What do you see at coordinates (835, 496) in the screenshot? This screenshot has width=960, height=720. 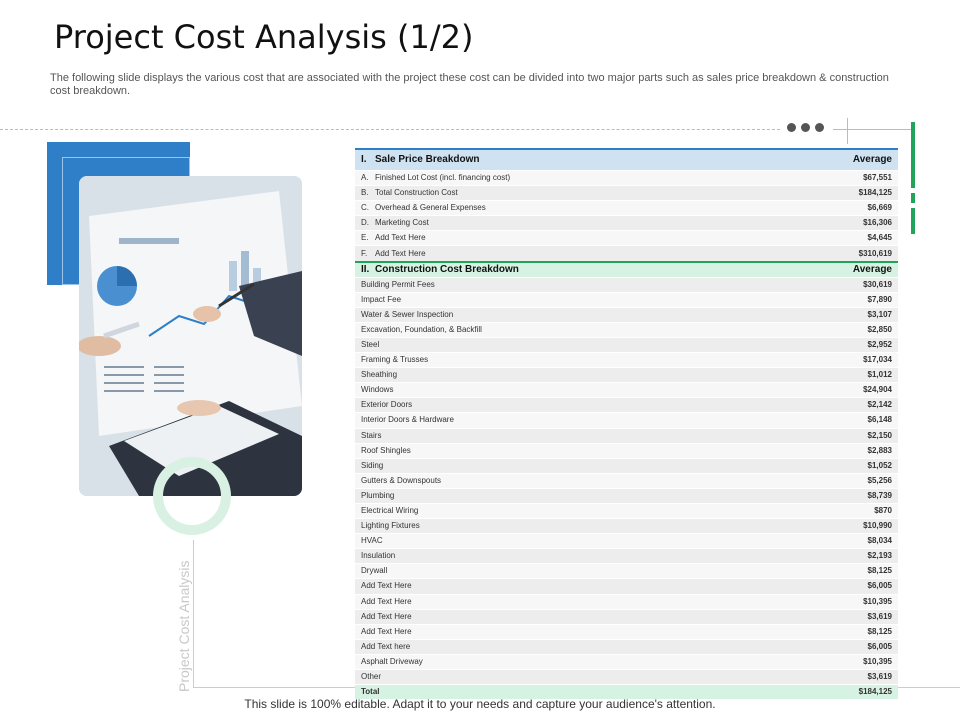 I see `construction-item-value: $8,739` at bounding box center [835, 496].